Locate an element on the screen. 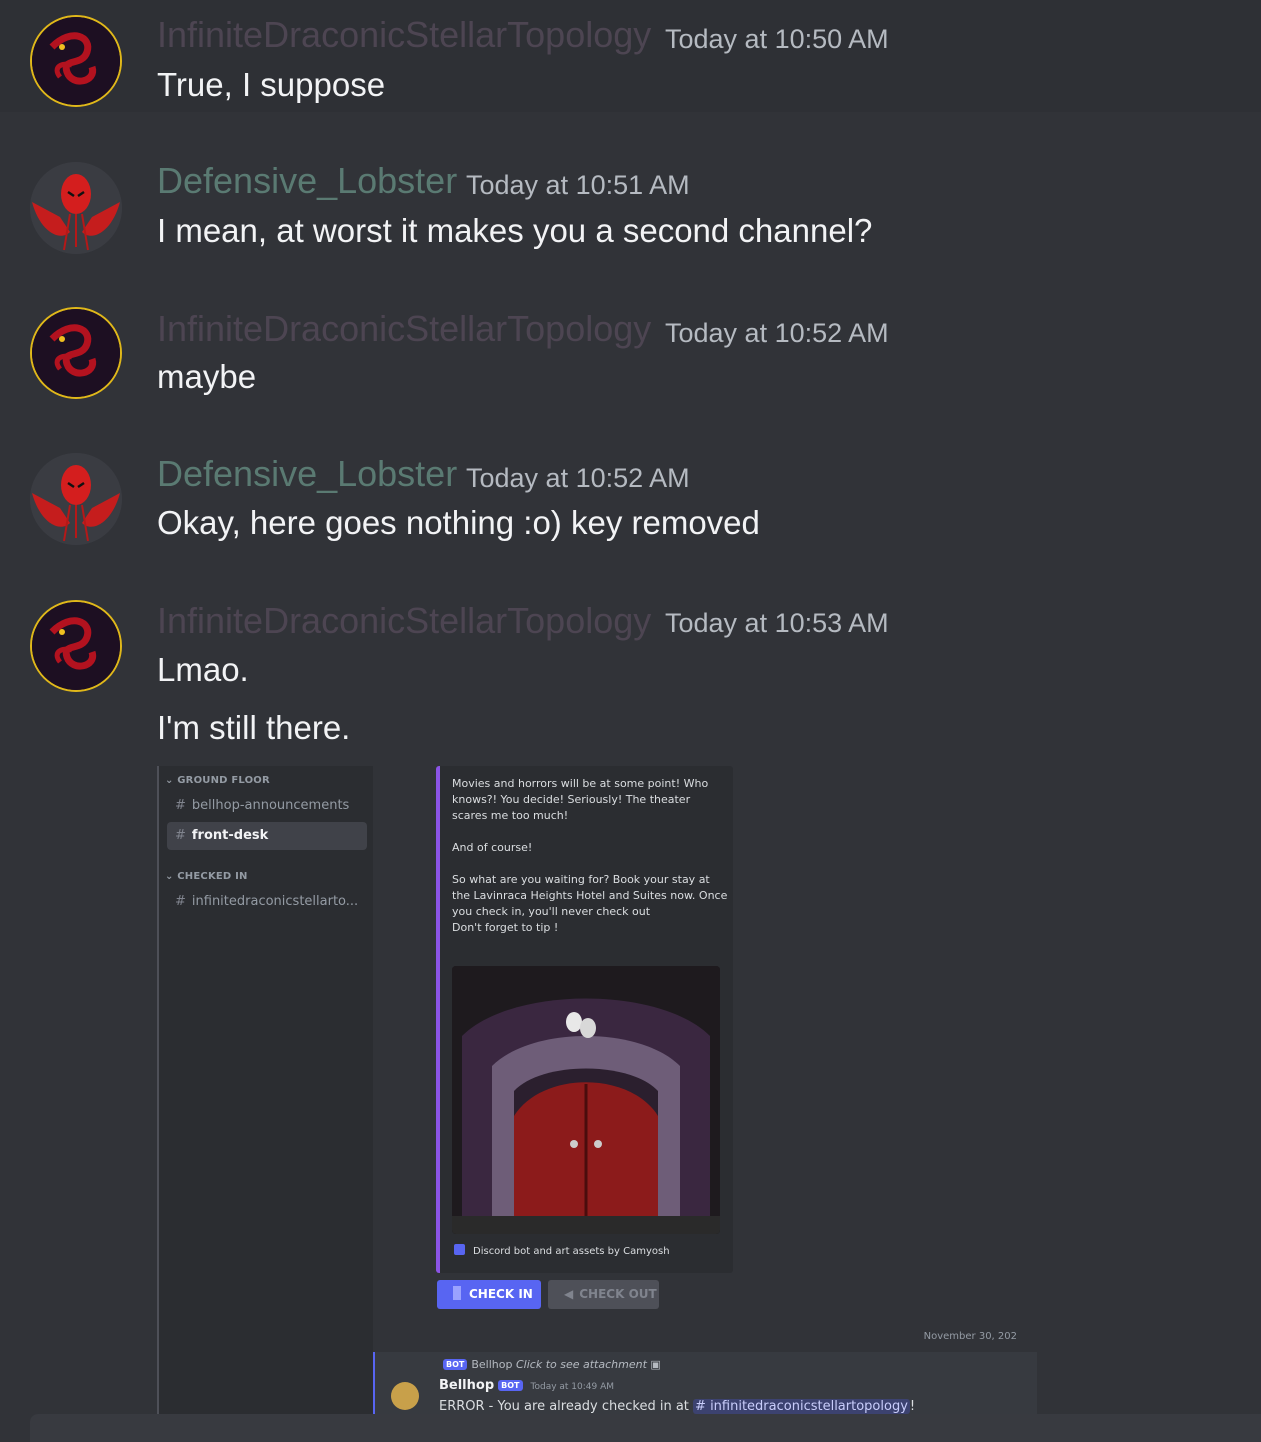  arrow-left-icon: ◀ is located at coordinates (569, 1294).